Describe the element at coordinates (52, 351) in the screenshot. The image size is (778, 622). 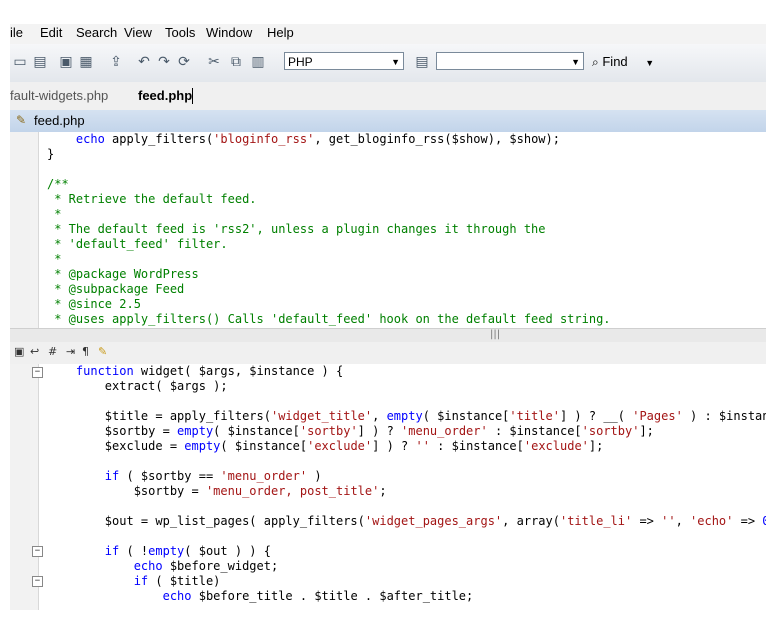
I see `hash-icon: #` at that location.